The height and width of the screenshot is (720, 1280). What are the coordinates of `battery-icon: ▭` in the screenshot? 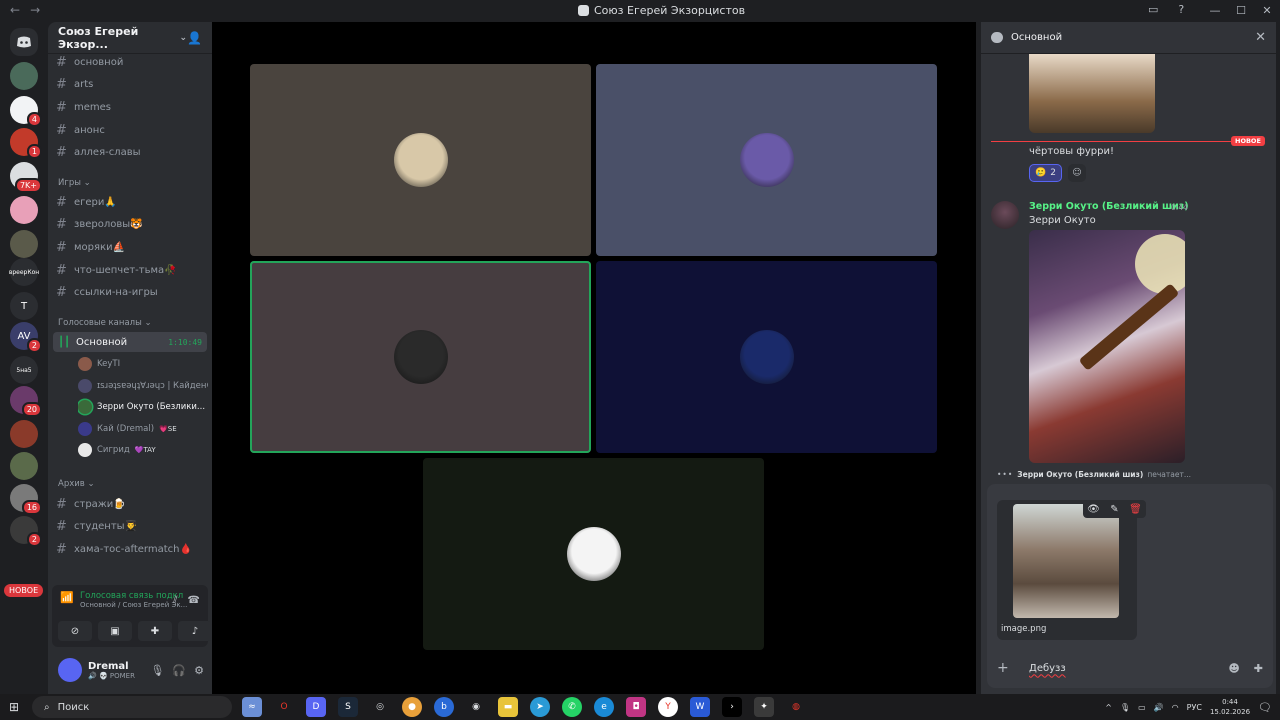 It's located at (1142, 707).